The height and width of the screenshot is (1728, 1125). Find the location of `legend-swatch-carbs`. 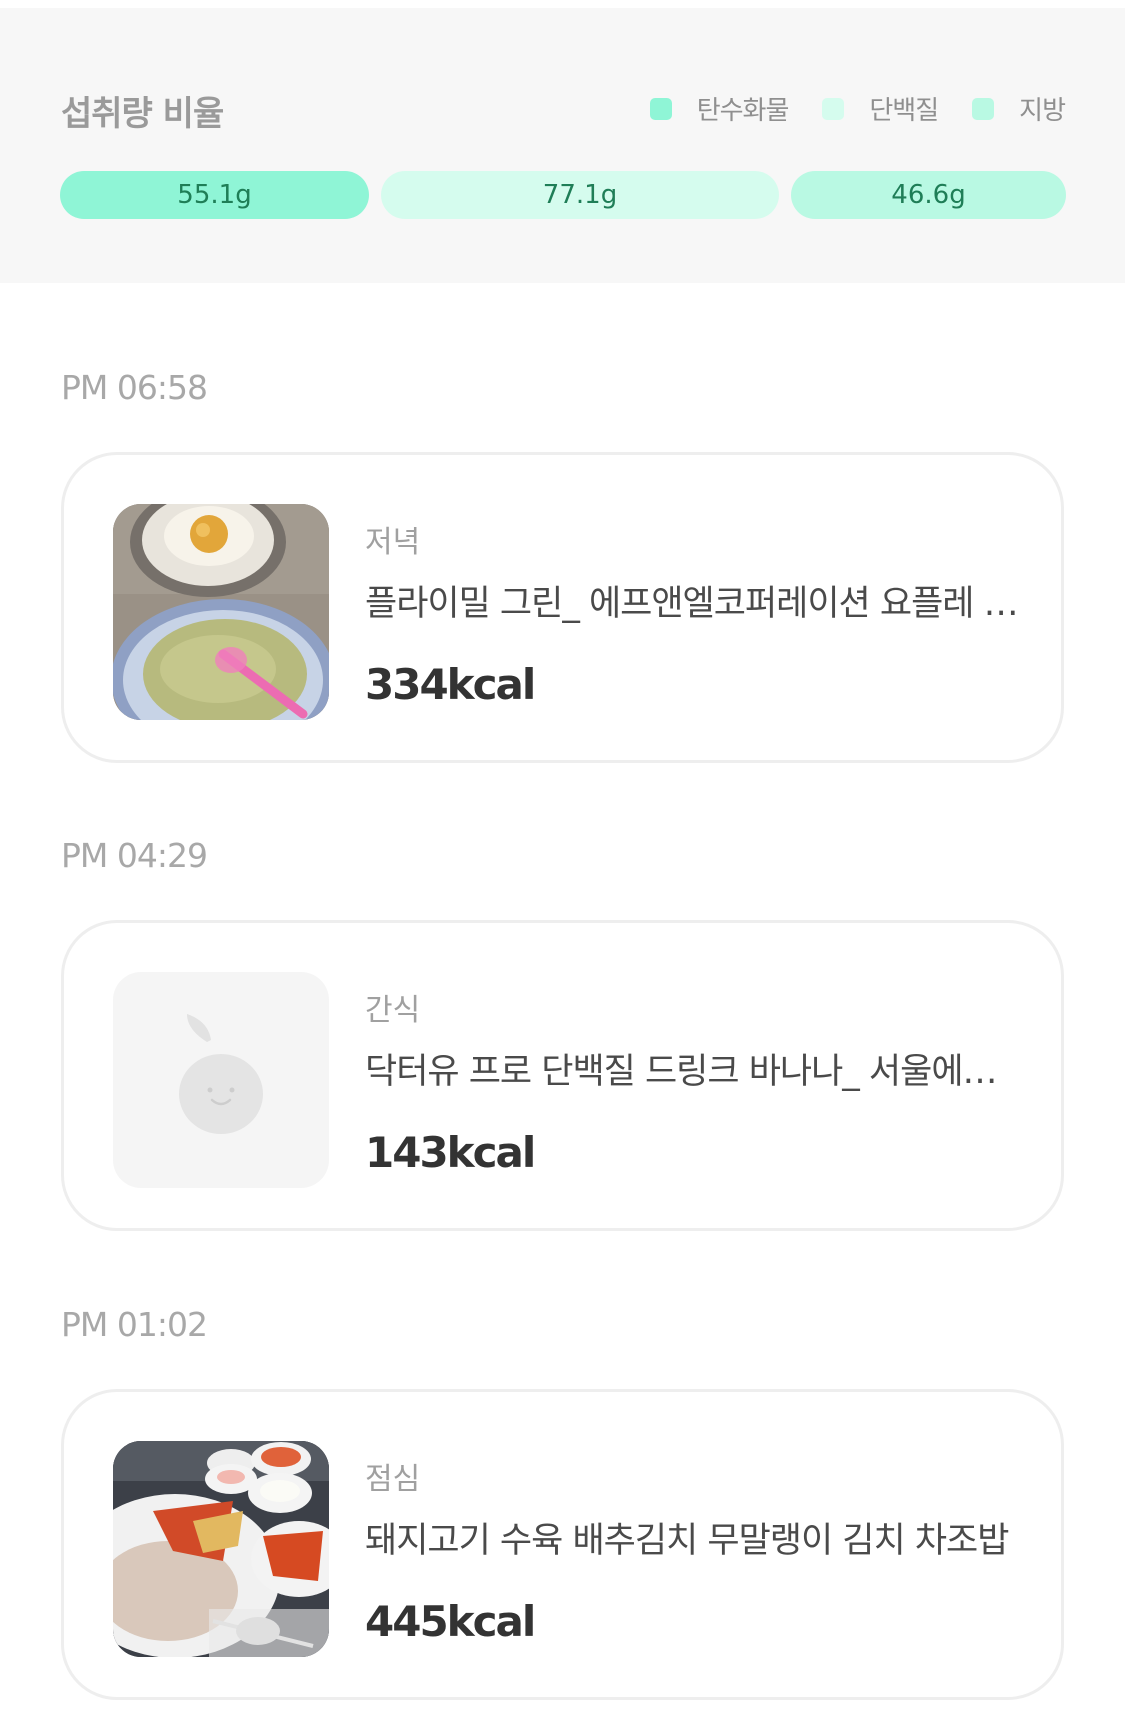

legend-swatch-carbs is located at coordinates (660, 108).